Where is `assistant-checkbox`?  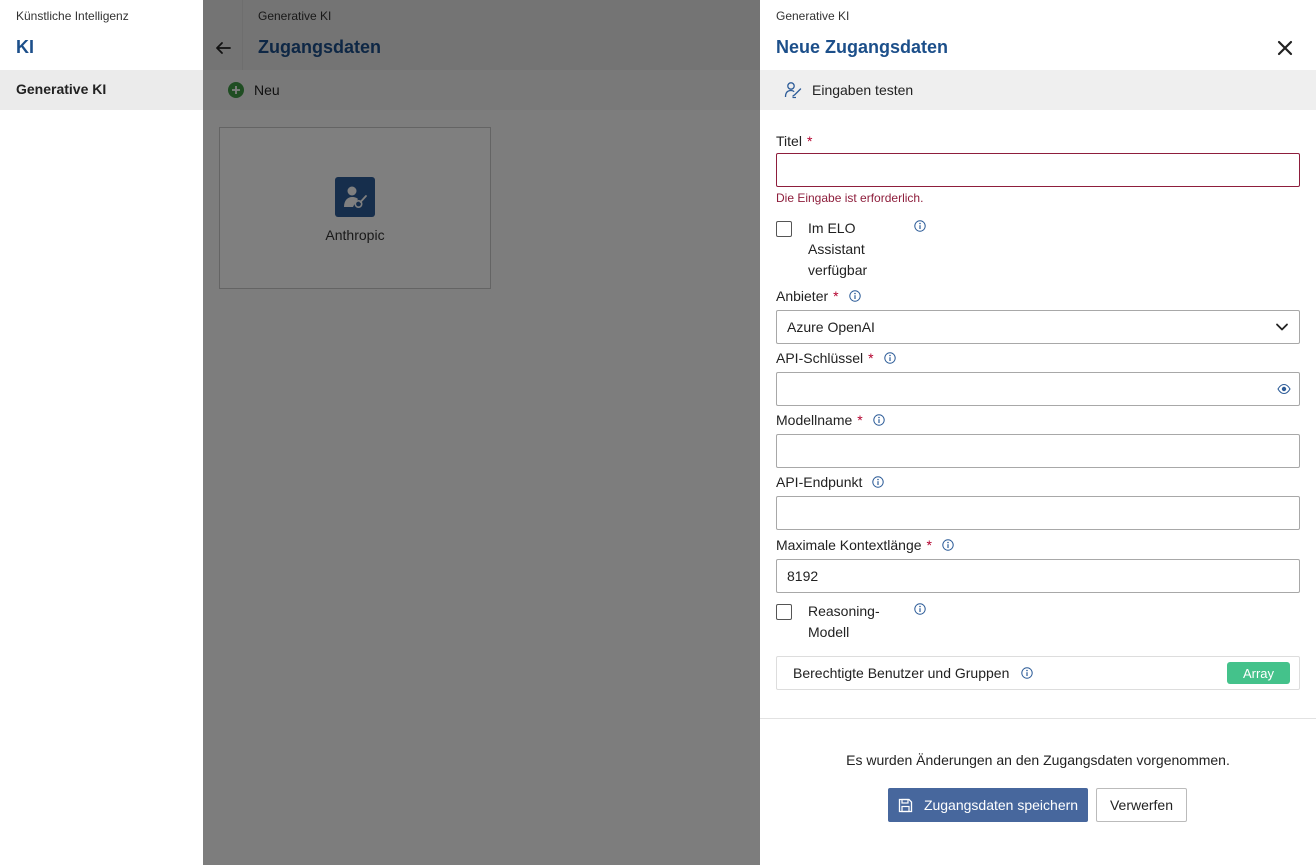 assistant-checkbox is located at coordinates (784, 229).